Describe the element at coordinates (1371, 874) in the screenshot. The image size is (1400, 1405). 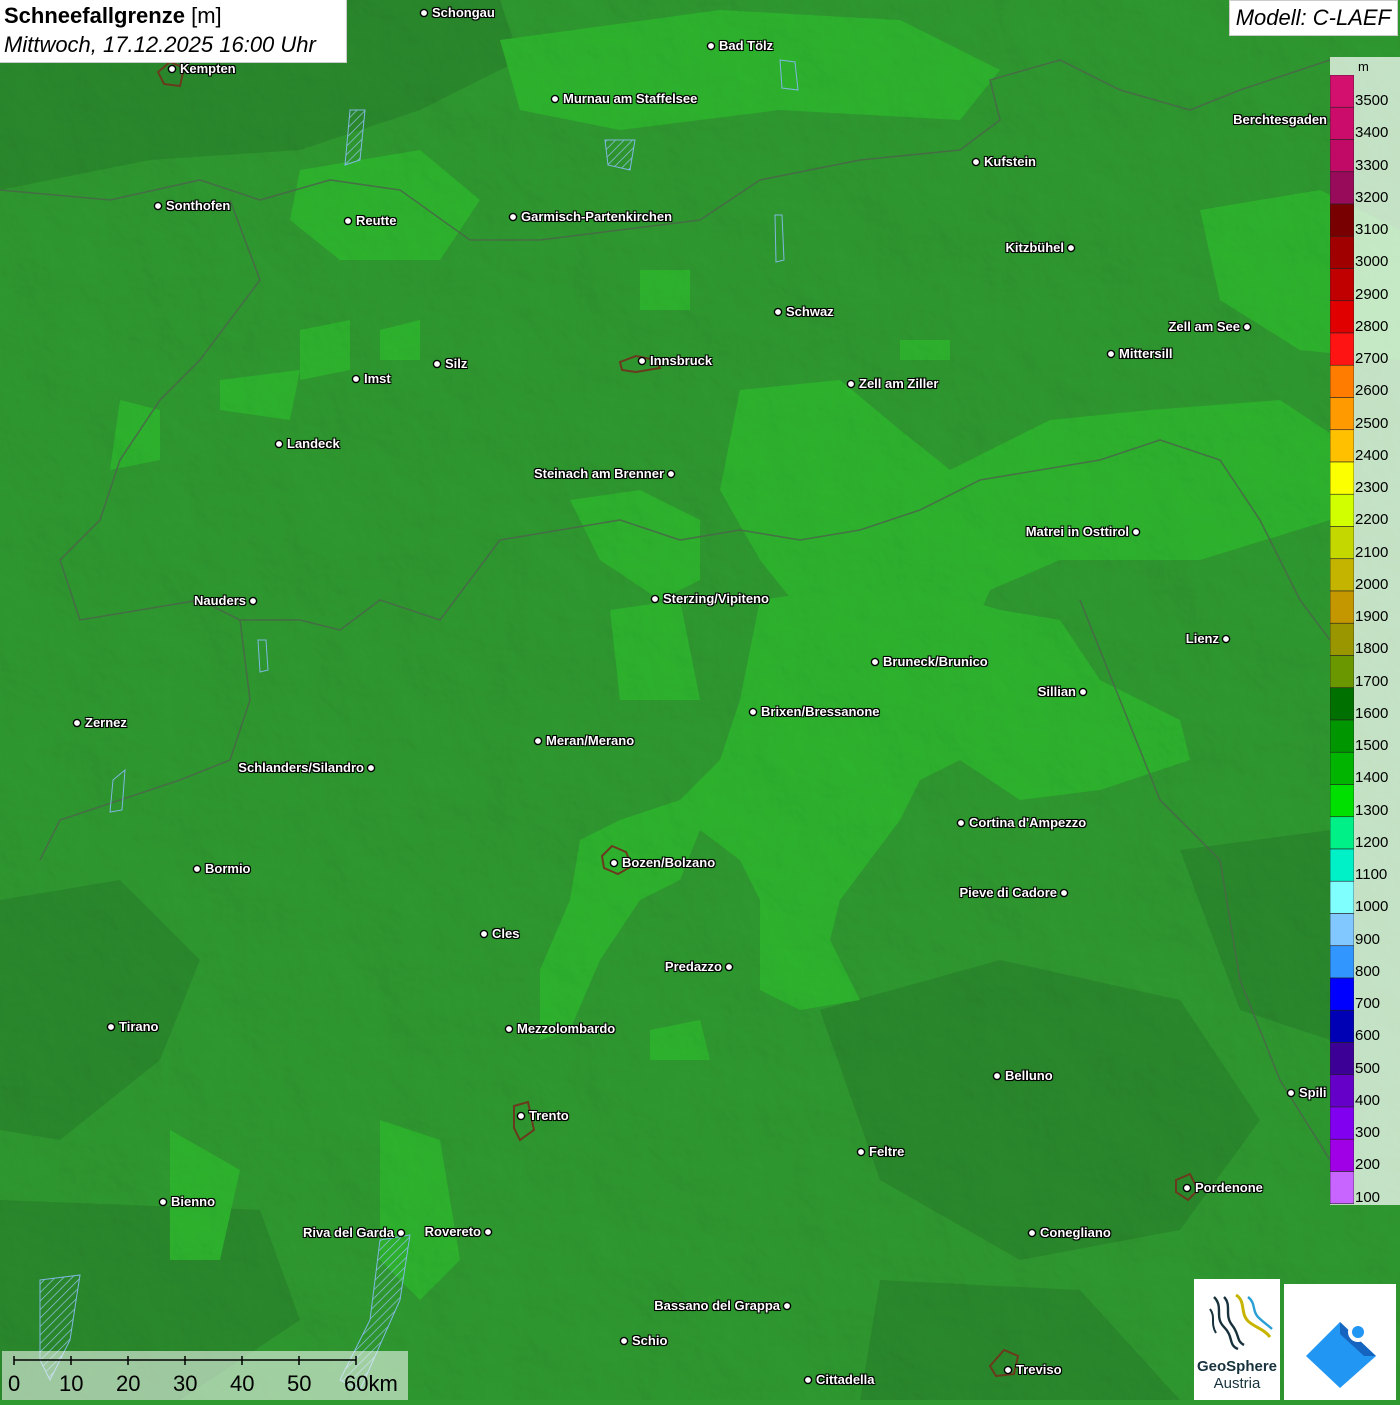
I see `legend-label-1100: 1100` at that location.